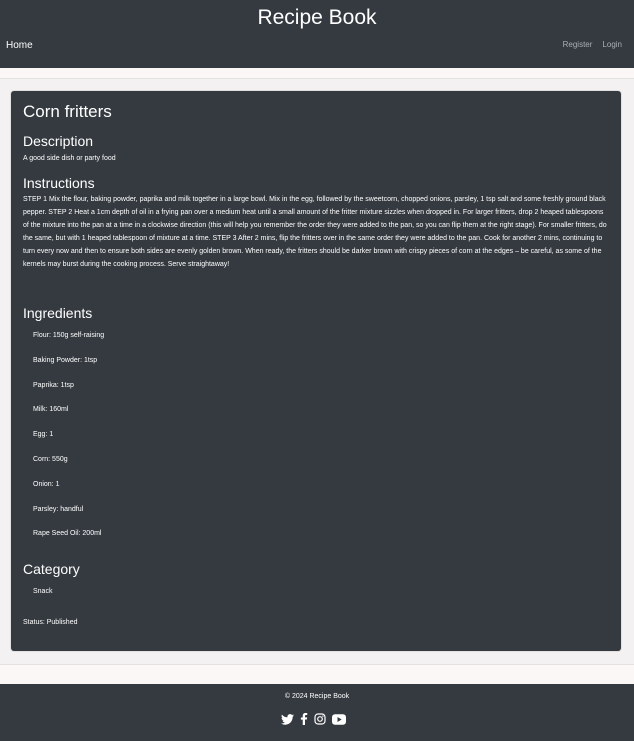 The width and height of the screenshot is (634, 741). What do you see at coordinates (59, 183) in the screenshot?
I see `instructions-heading: Instructions` at bounding box center [59, 183].